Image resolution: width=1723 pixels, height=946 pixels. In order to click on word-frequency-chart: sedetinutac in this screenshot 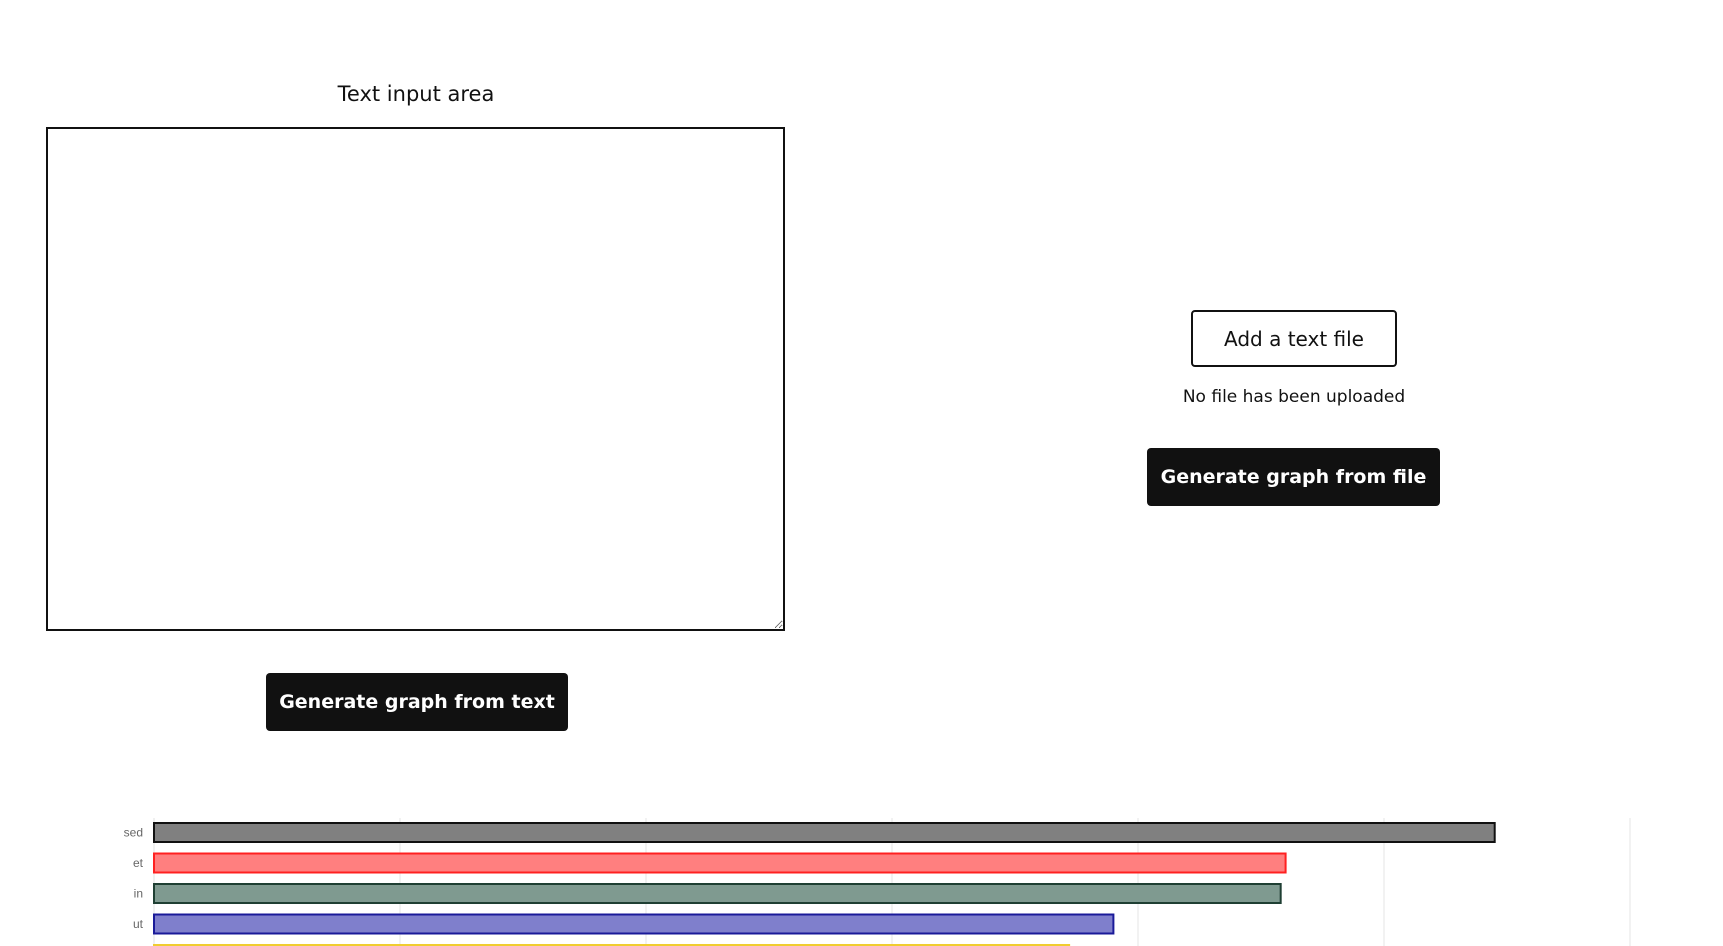, I will do `click(861, 878)`.